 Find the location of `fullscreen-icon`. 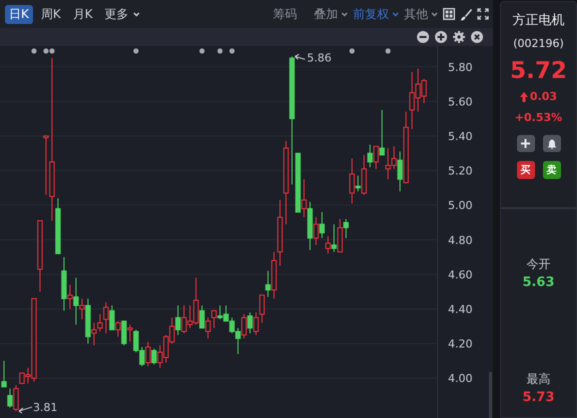

fullscreen-icon is located at coordinates (483, 14).